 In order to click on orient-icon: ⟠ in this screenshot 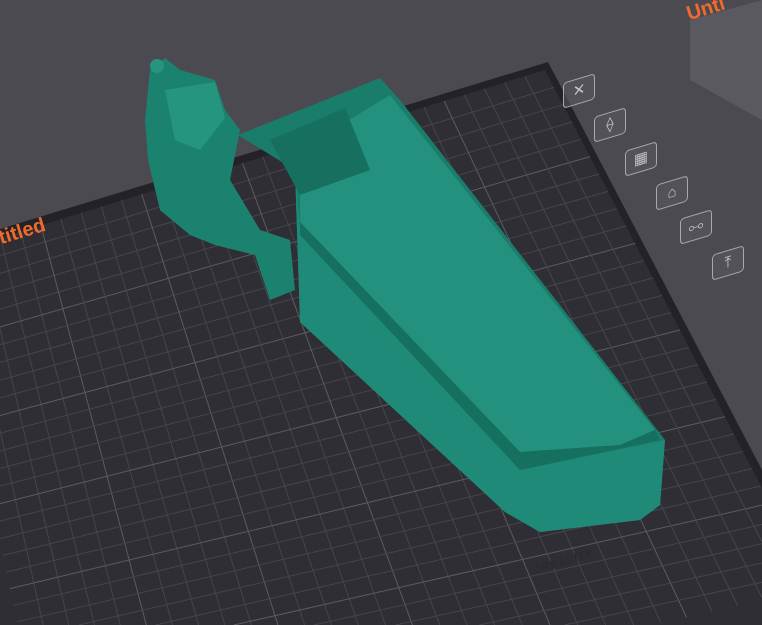, I will do `click(610, 124)`.